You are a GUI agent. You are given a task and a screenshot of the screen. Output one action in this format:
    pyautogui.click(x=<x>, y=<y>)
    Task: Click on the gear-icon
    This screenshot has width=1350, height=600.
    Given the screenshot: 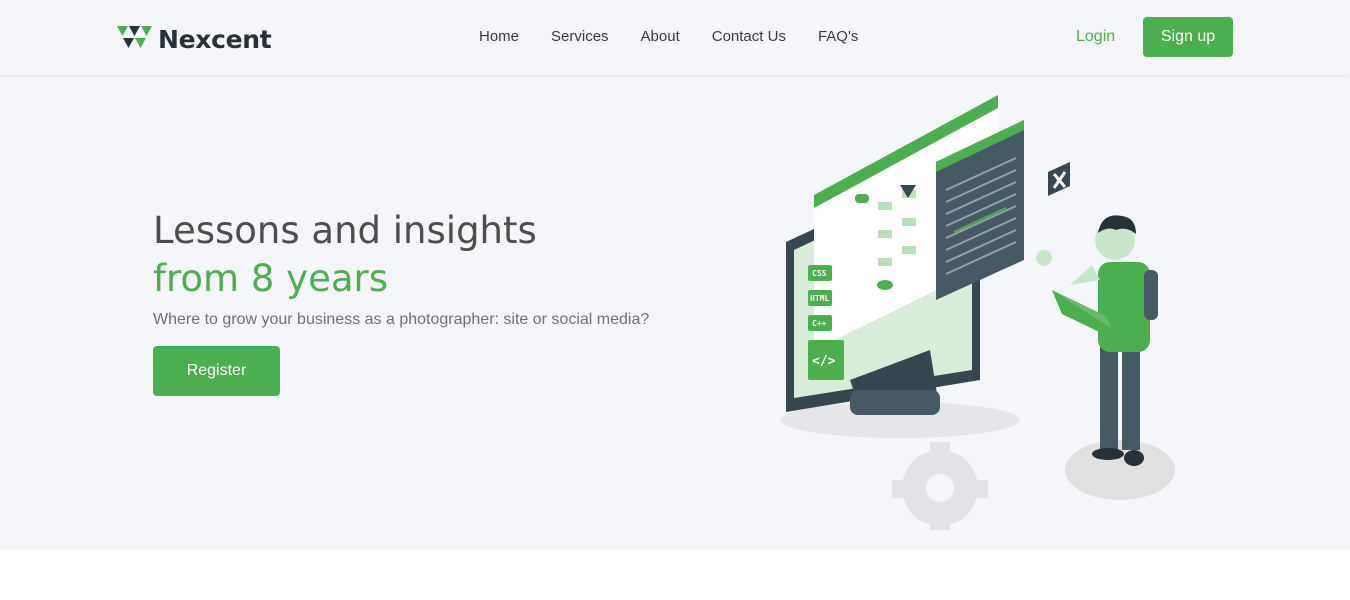 What is the action you would take?
    pyautogui.click(x=940, y=486)
    